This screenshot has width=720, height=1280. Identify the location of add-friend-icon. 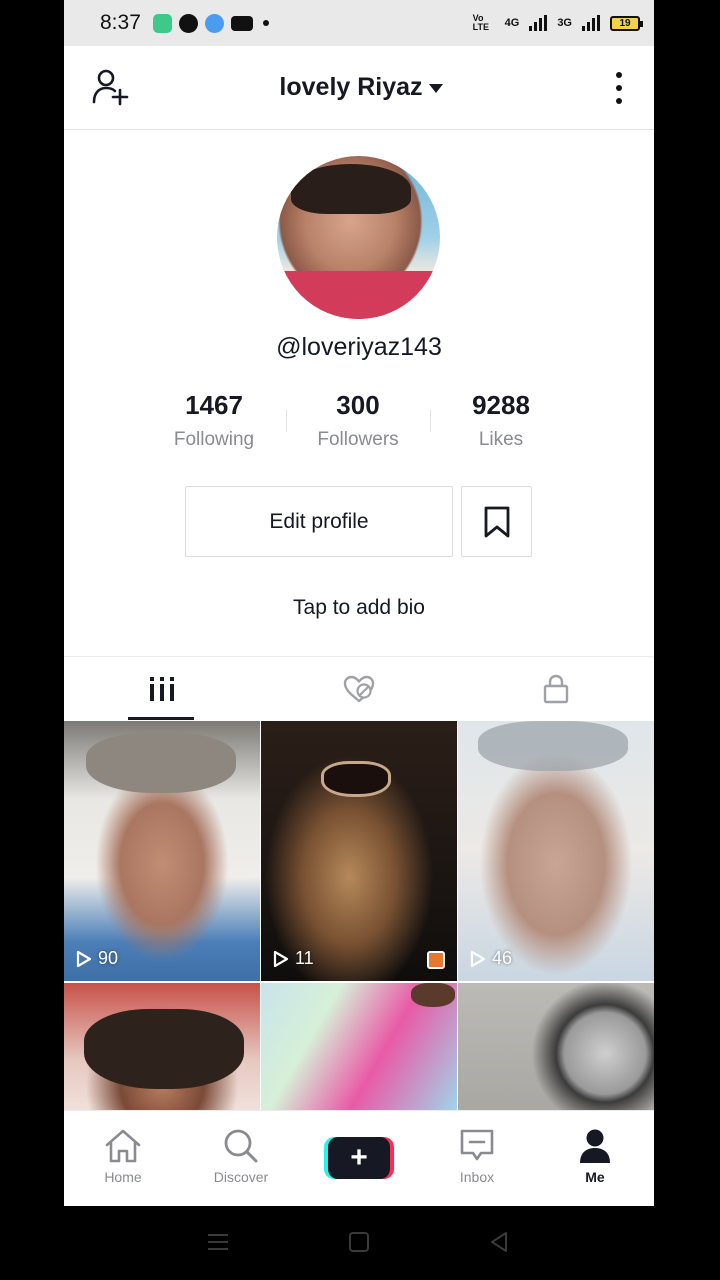
(112, 88).